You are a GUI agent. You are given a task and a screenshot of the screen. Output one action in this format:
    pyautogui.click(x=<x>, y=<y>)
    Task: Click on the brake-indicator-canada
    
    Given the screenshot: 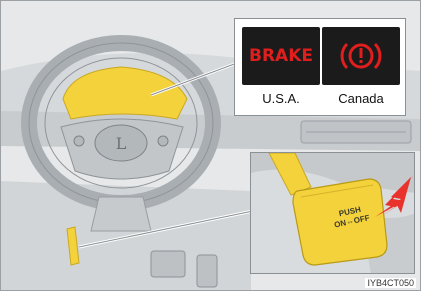 What is the action you would take?
    pyautogui.click(x=361, y=56)
    